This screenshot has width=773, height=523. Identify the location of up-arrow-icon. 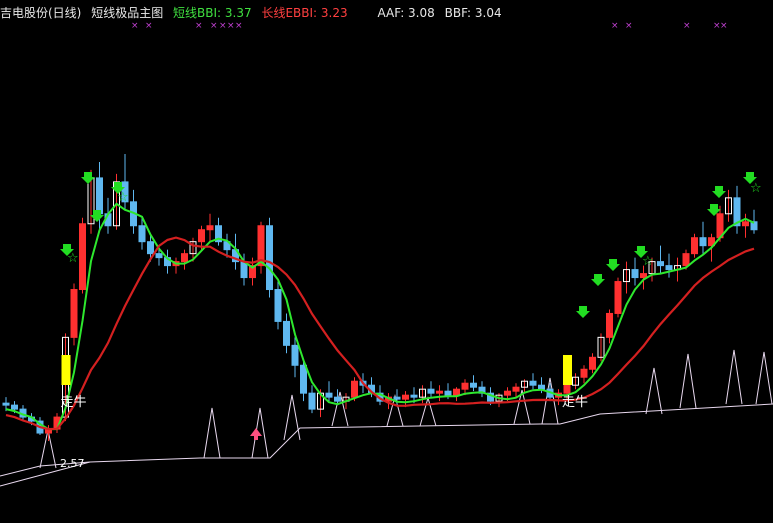
(256, 434).